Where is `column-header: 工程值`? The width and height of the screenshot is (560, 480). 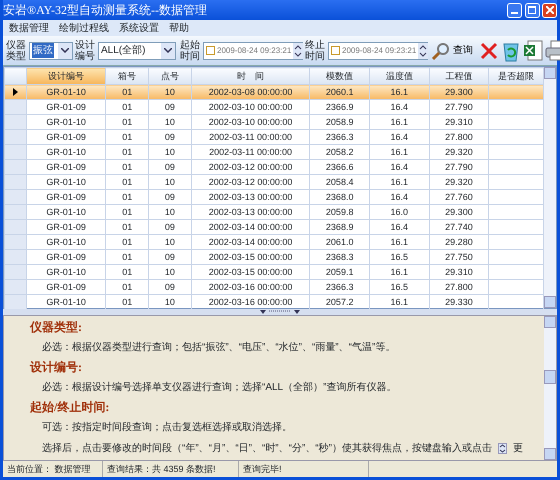
column-header: 工程值 is located at coordinates (459, 76).